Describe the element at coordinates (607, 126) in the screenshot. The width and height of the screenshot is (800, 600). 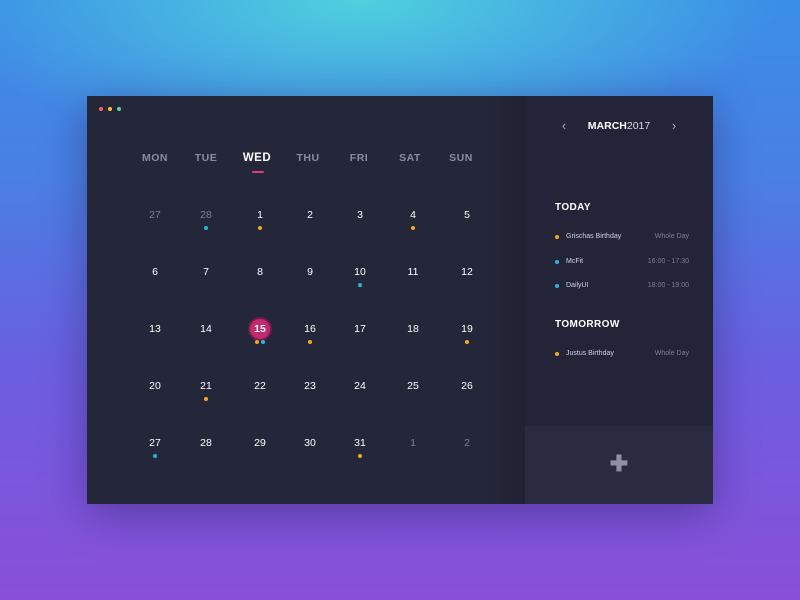
I see `month-name: MARCH` at that location.